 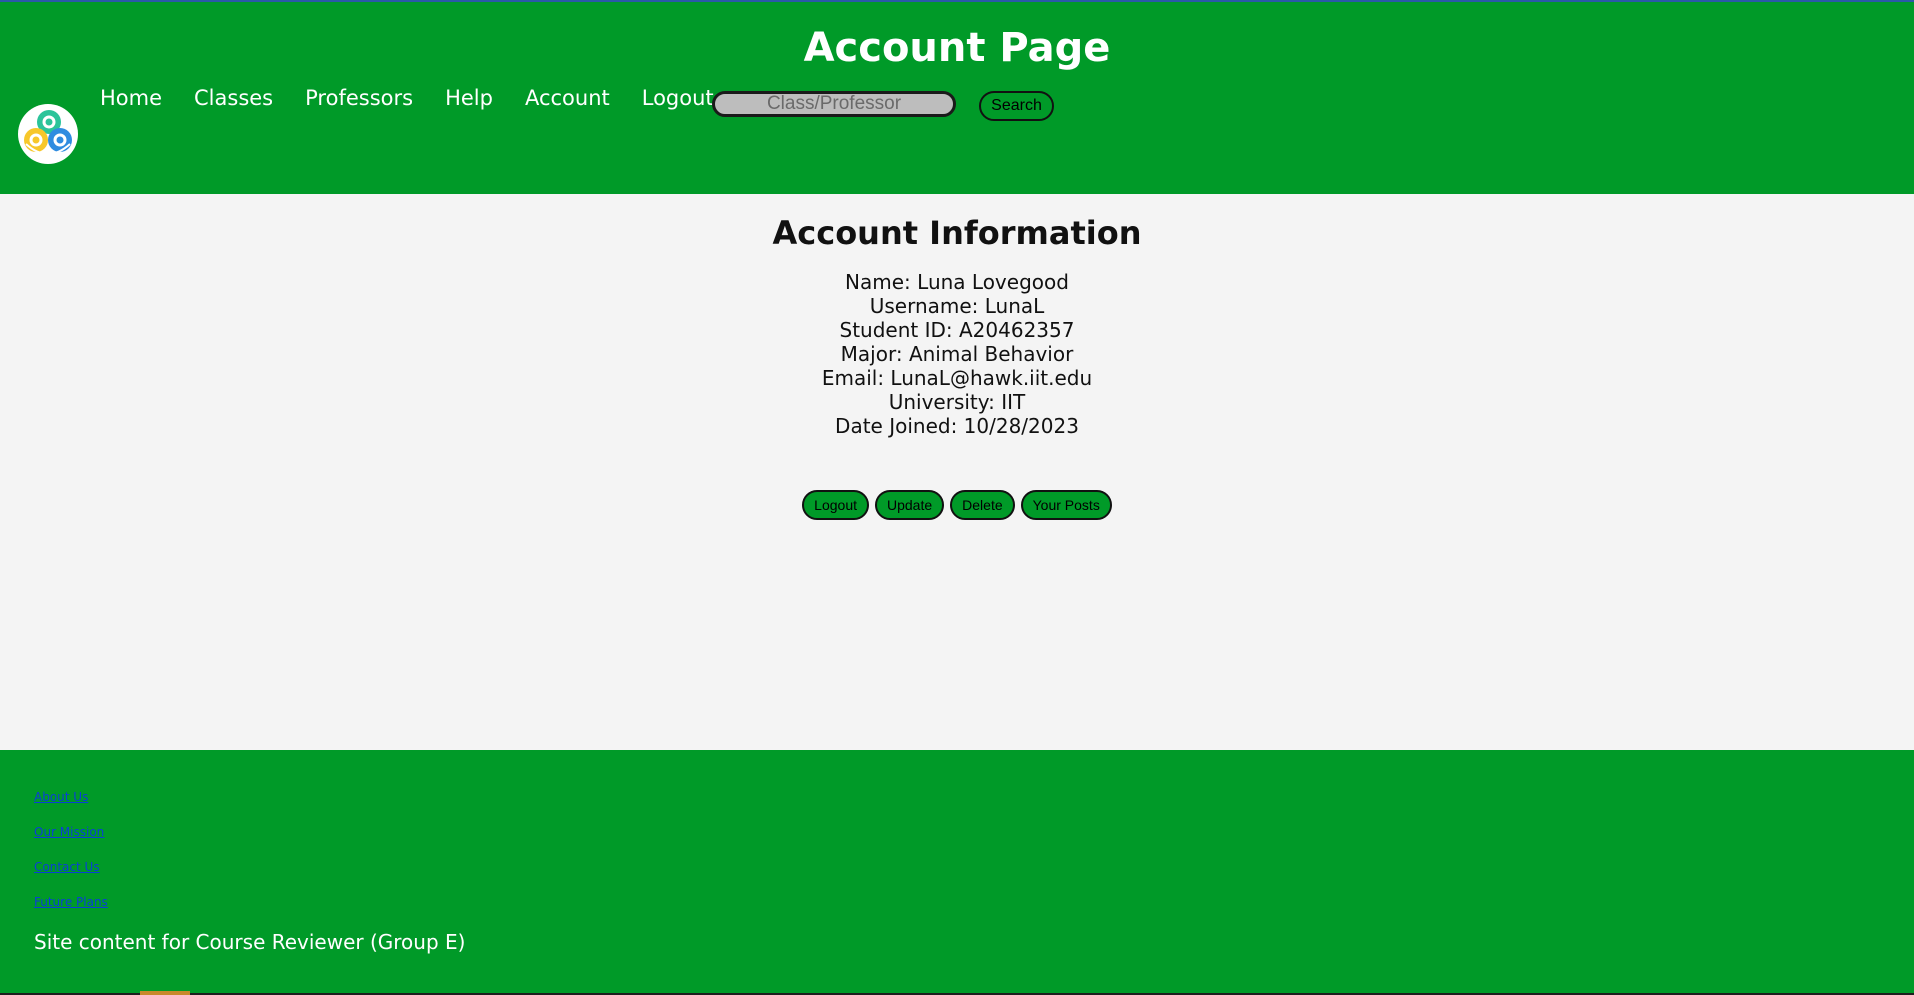 What do you see at coordinates (957, 306) in the screenshot?
I see `account-username: Username: LunaL` at bounding box center [957, 306].